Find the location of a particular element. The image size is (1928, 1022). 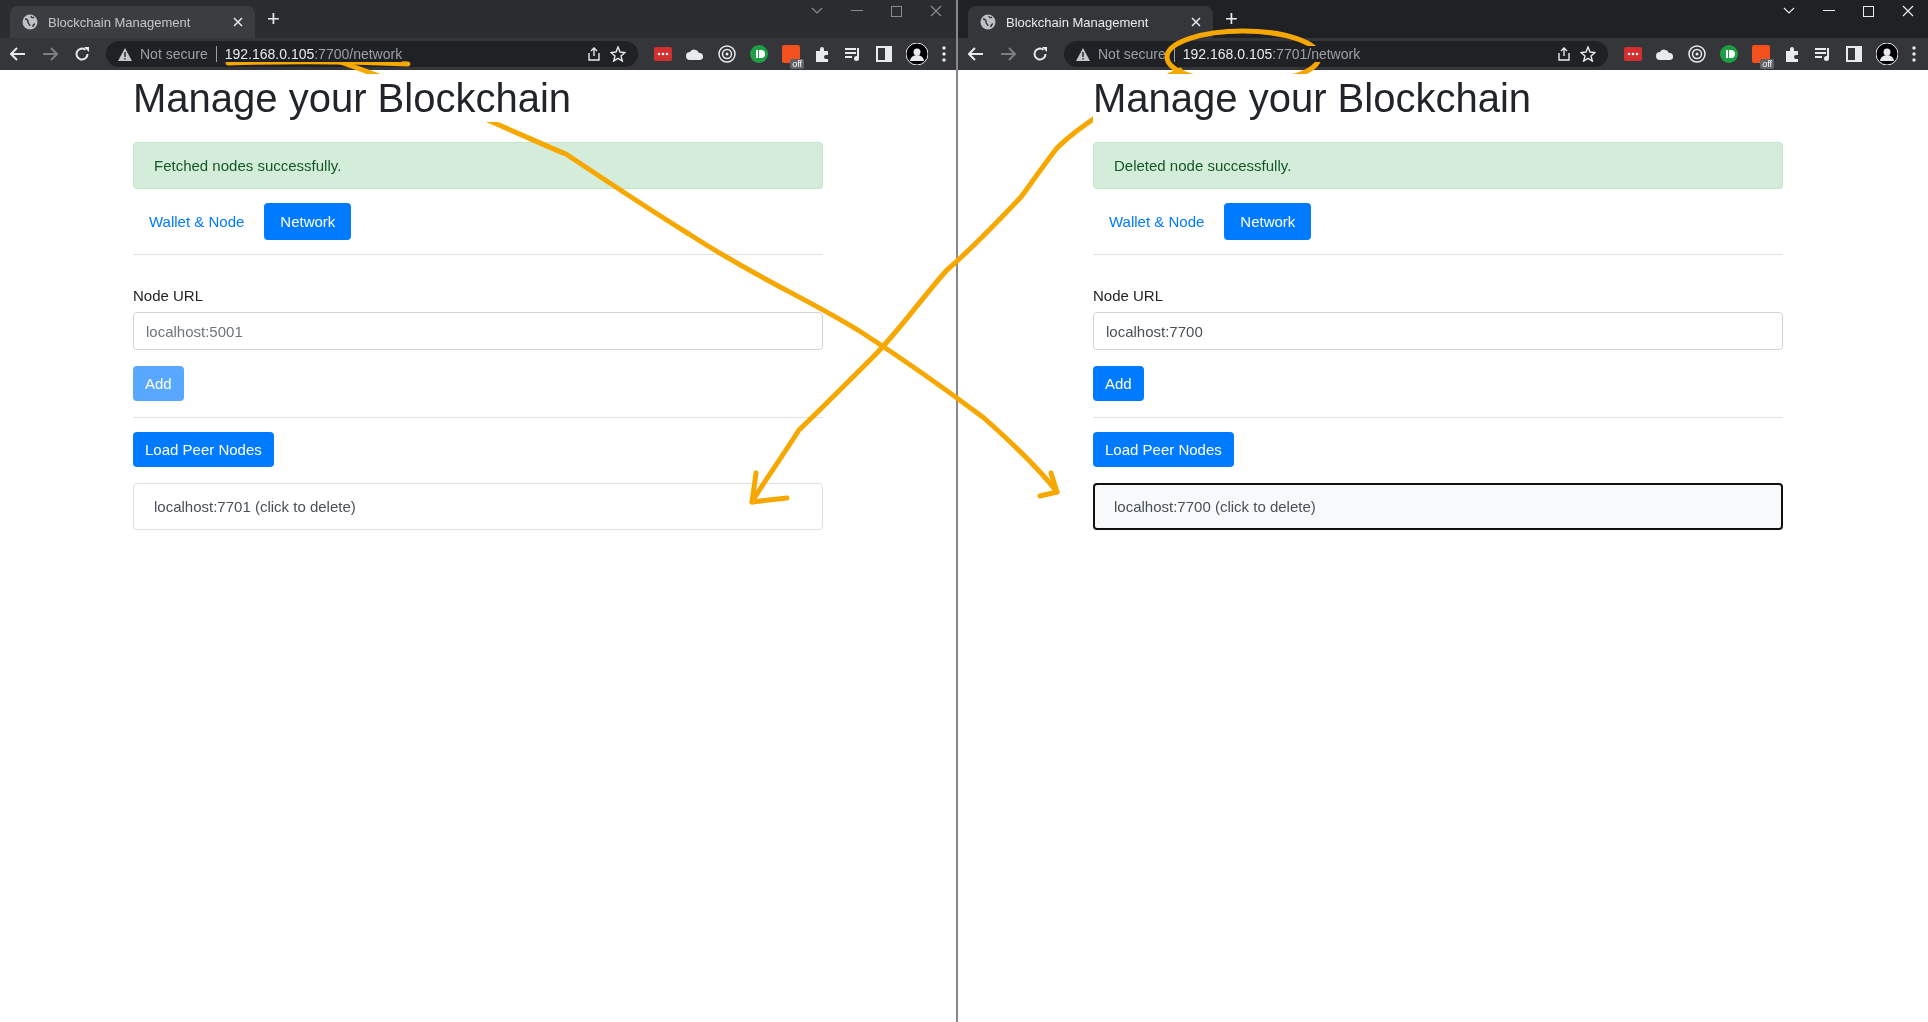

node-url-input: localhost:5001 is located at coordinates (478, 331).